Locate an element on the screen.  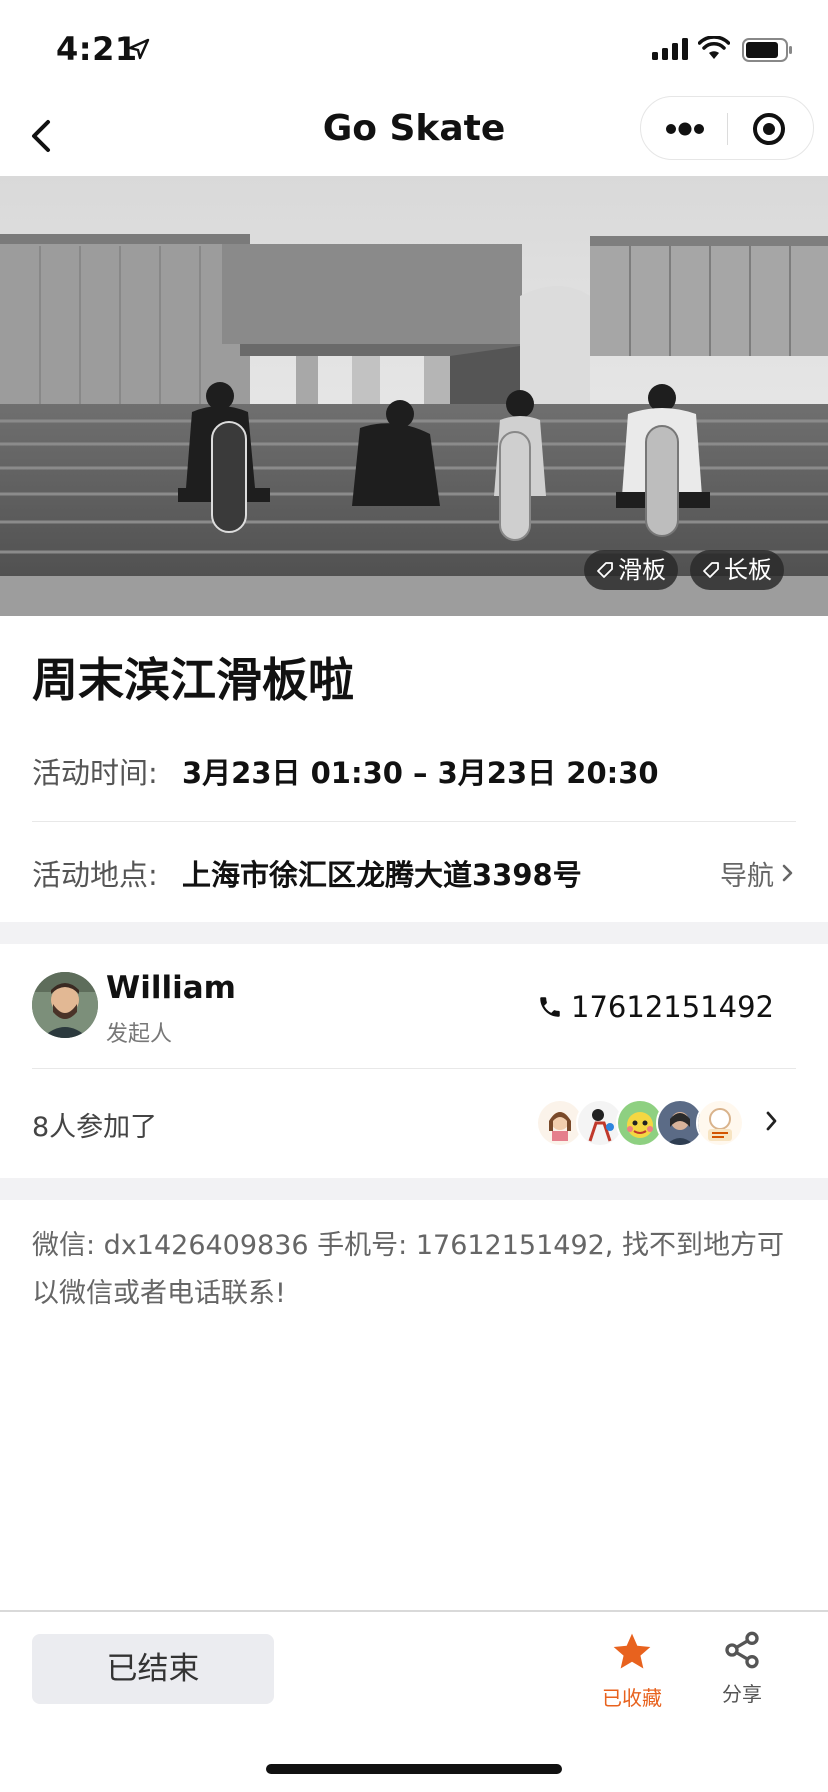
event-time-value: 3月23日 01:30 – 3月23日 20:30 is located at coordinates (420, 773).